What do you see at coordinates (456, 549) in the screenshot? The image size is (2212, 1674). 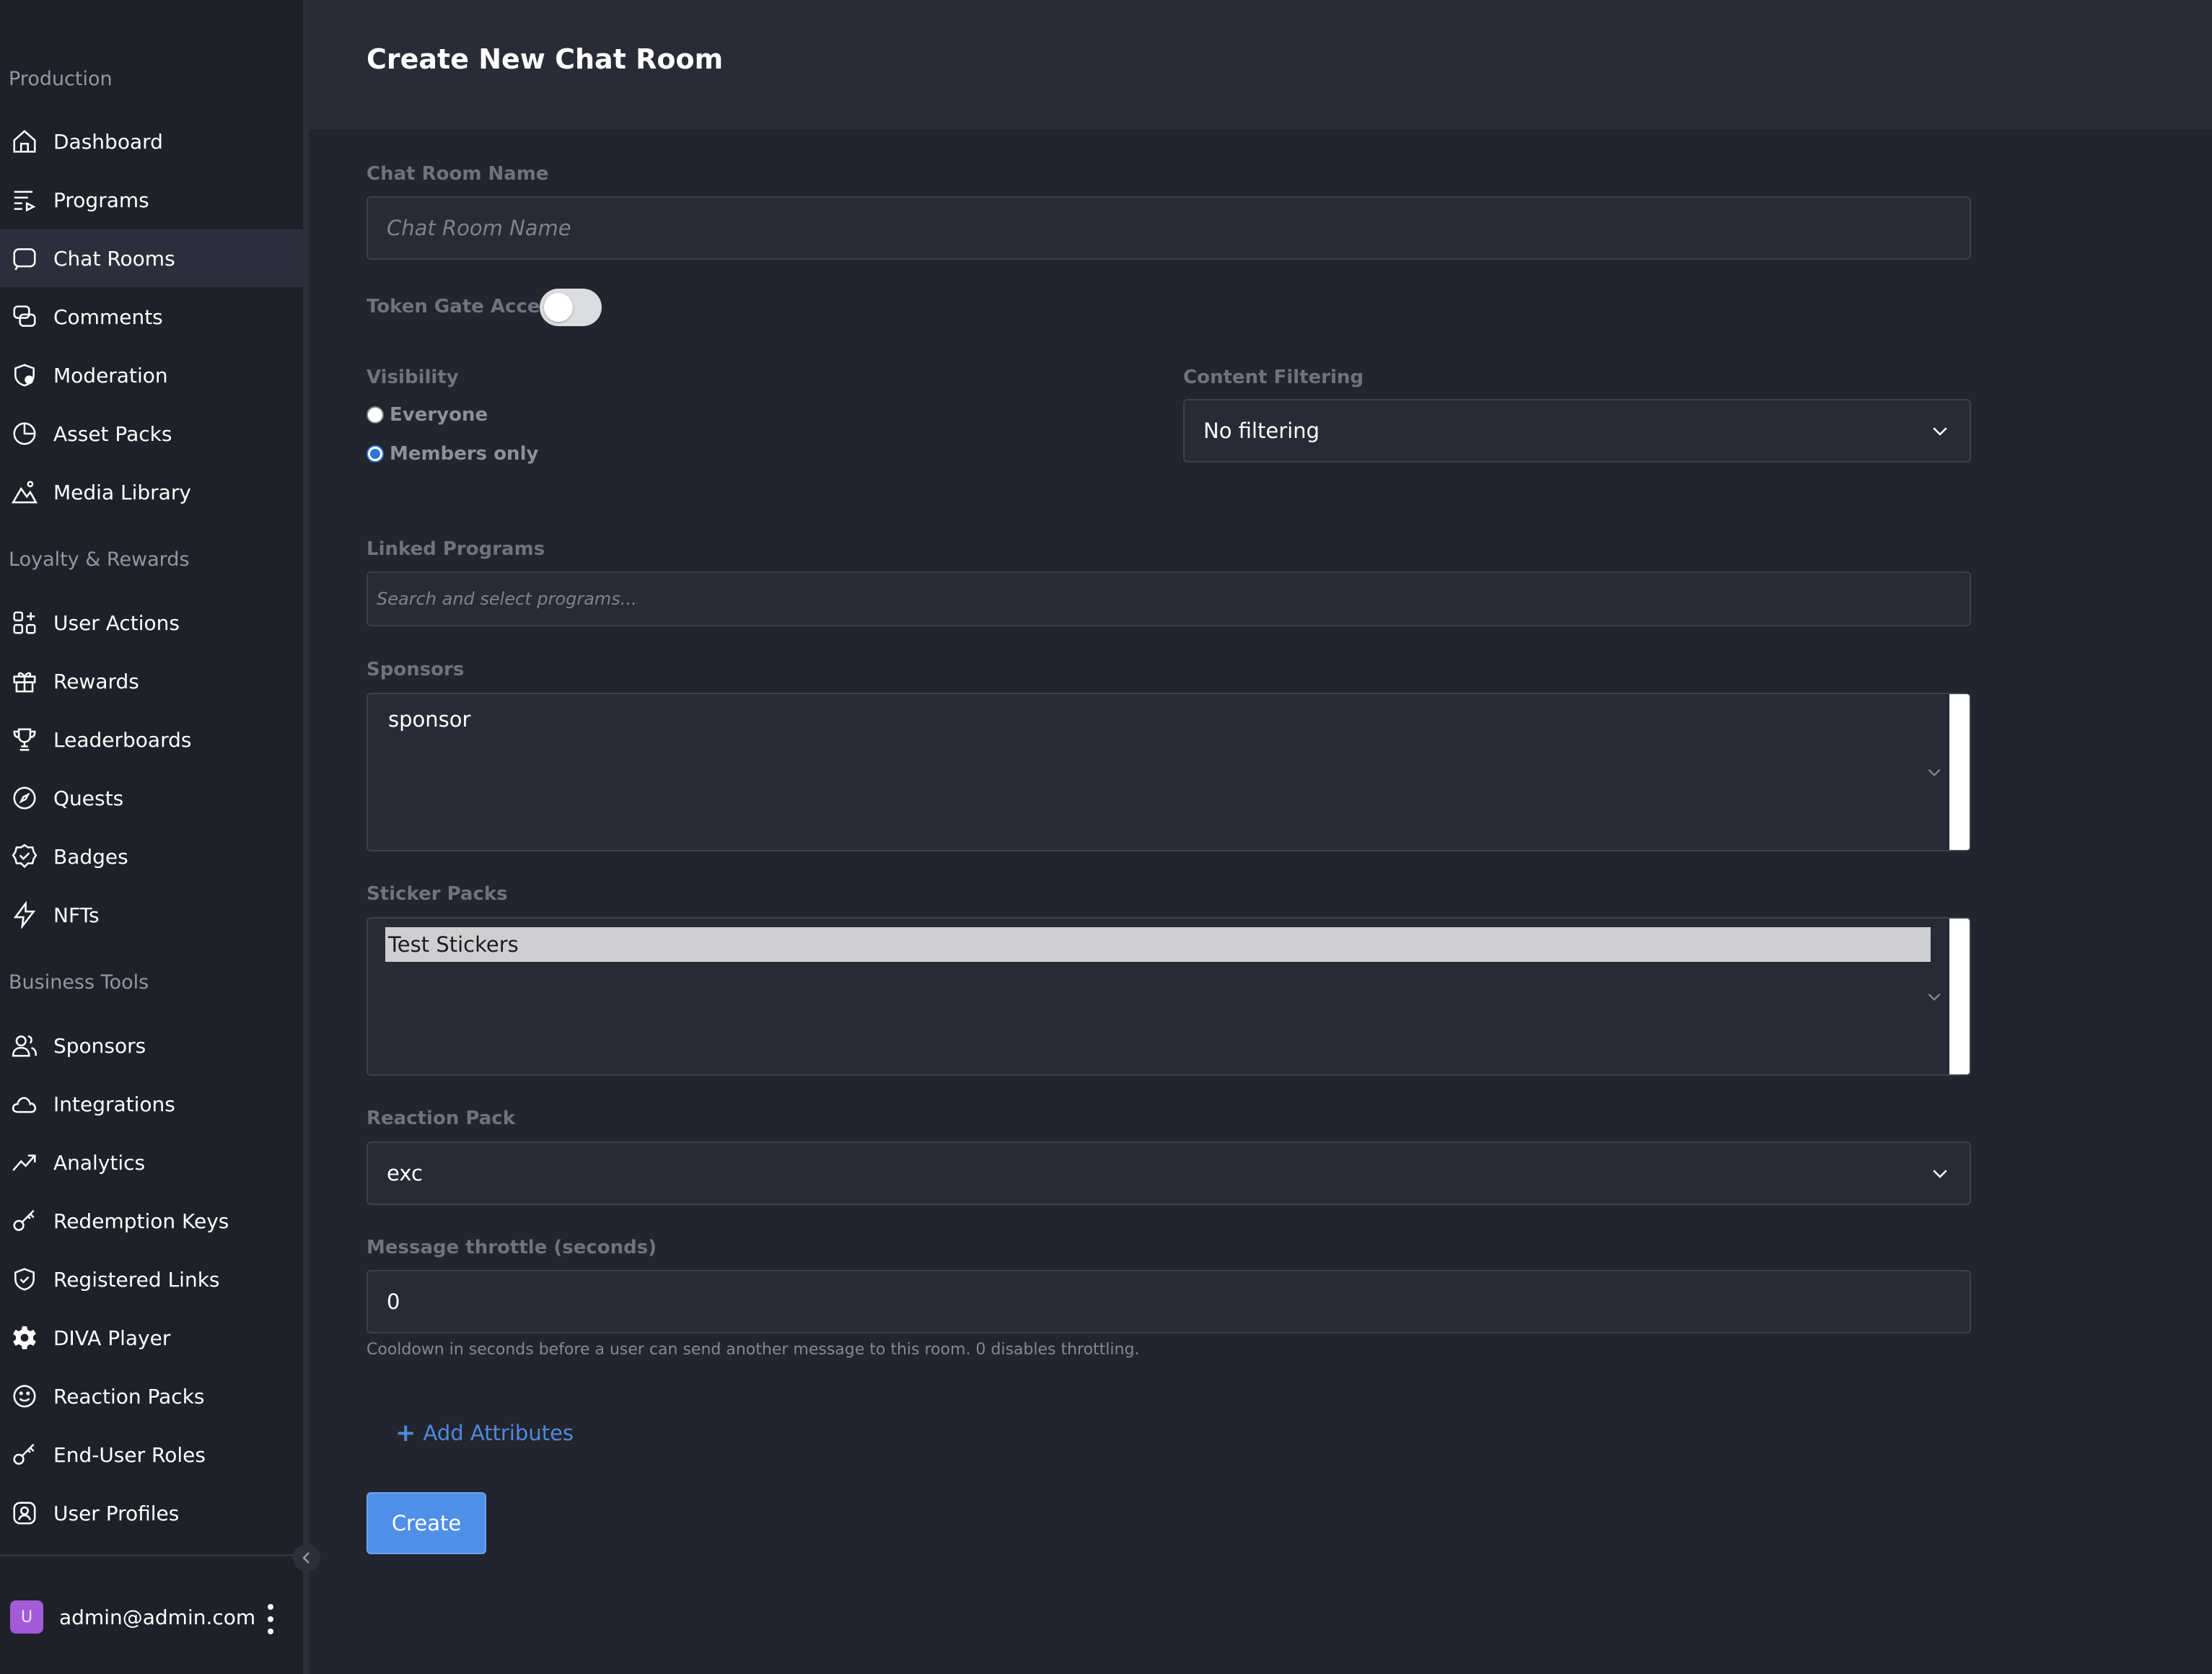 I see `linked-programs-label: Linked Programs` at bounding box center [456, 549].